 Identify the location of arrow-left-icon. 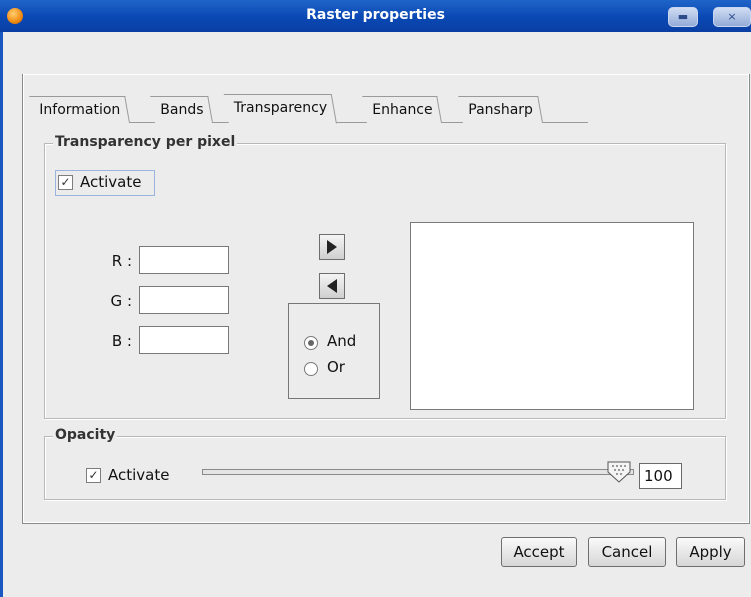
(332, 286).